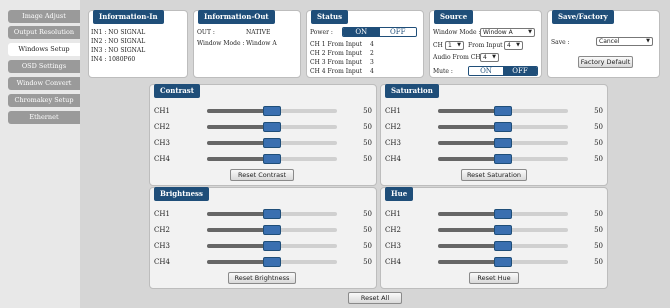 The width and height of the screenshot is (670, 308). I want to click on contrast-title: Contrast, so click(177, 91).